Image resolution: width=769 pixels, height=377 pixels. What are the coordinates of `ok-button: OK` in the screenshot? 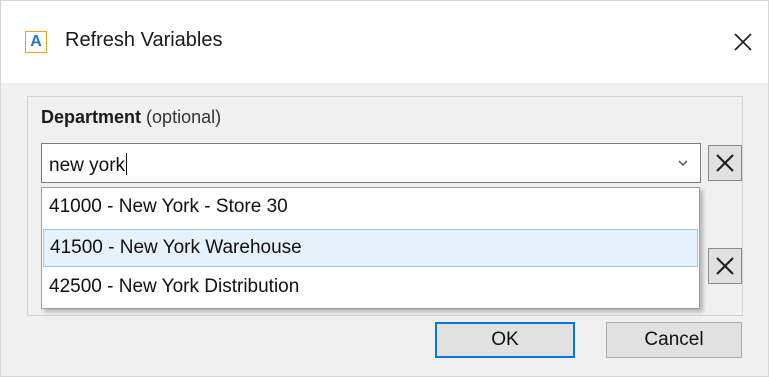 It's located at (505, 340).